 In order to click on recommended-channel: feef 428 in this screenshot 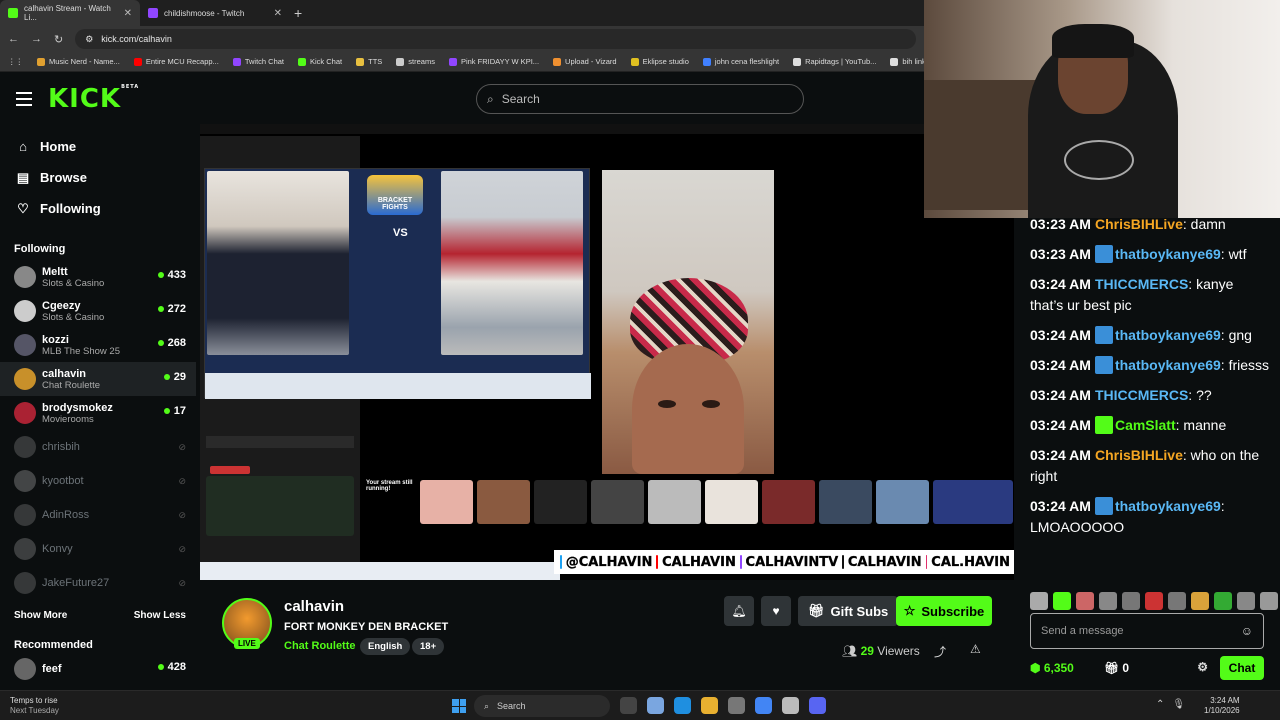, I will do `click(98, 669)`.